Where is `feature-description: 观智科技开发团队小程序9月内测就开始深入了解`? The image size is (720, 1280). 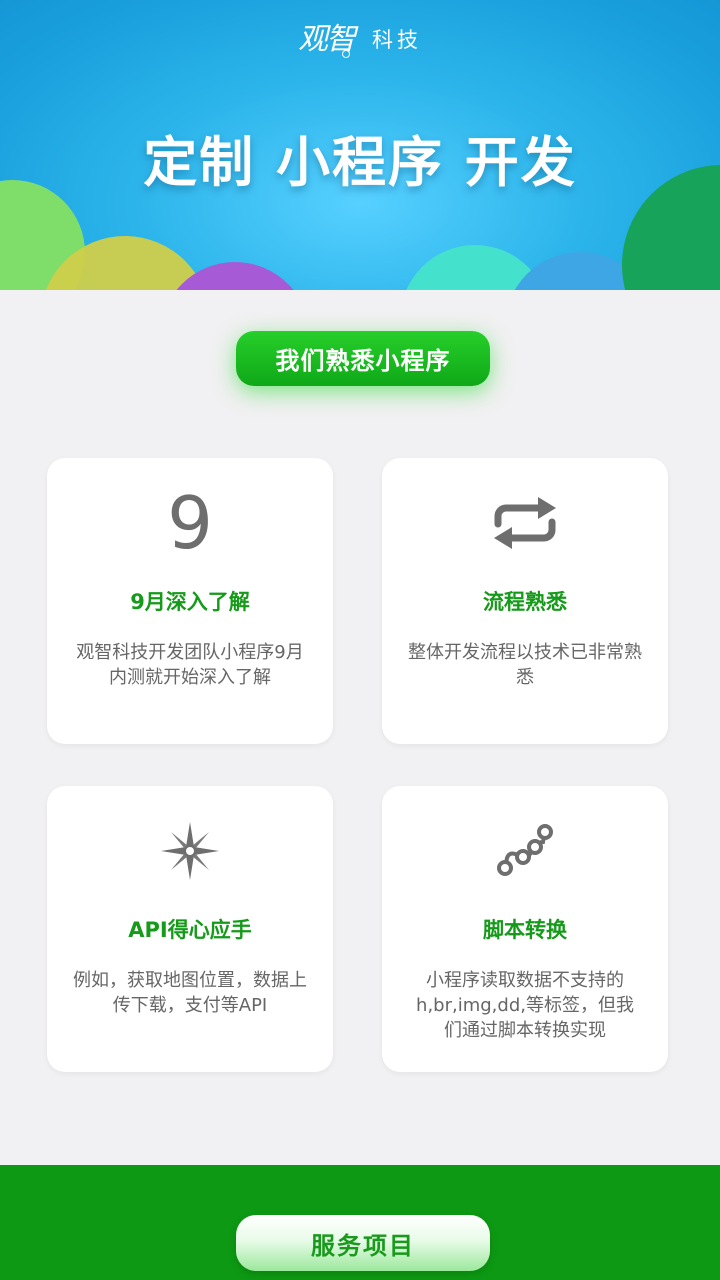 feature-description: 观智科技开发团队小程序9月内测就开始深入了解 is located at coordinates (190, 665).